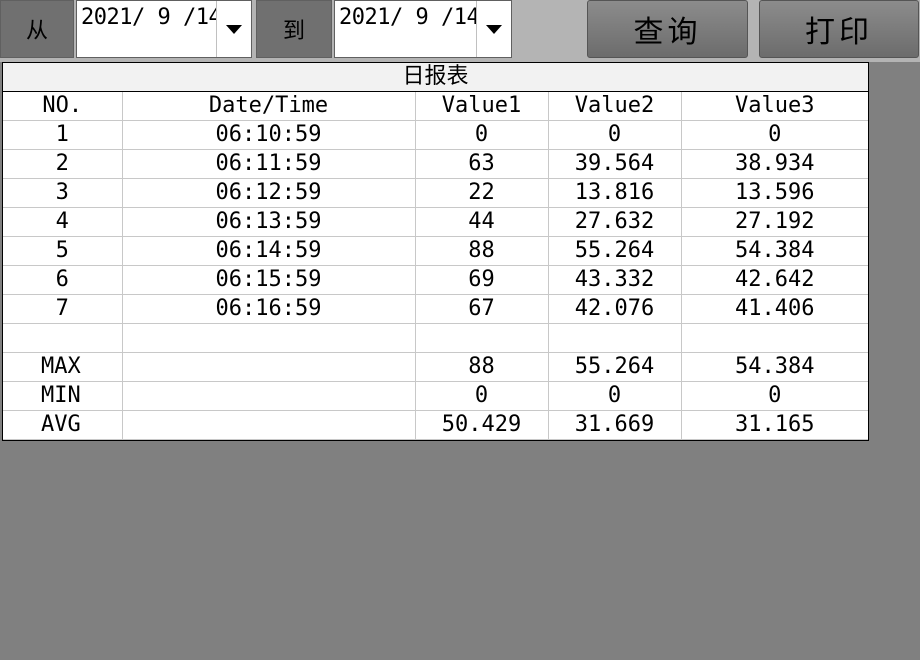 The image size is (920, 660). Describe the element at coordinates (614, 425) in the screenshot. I see `table-cell: 31.669` at that location.